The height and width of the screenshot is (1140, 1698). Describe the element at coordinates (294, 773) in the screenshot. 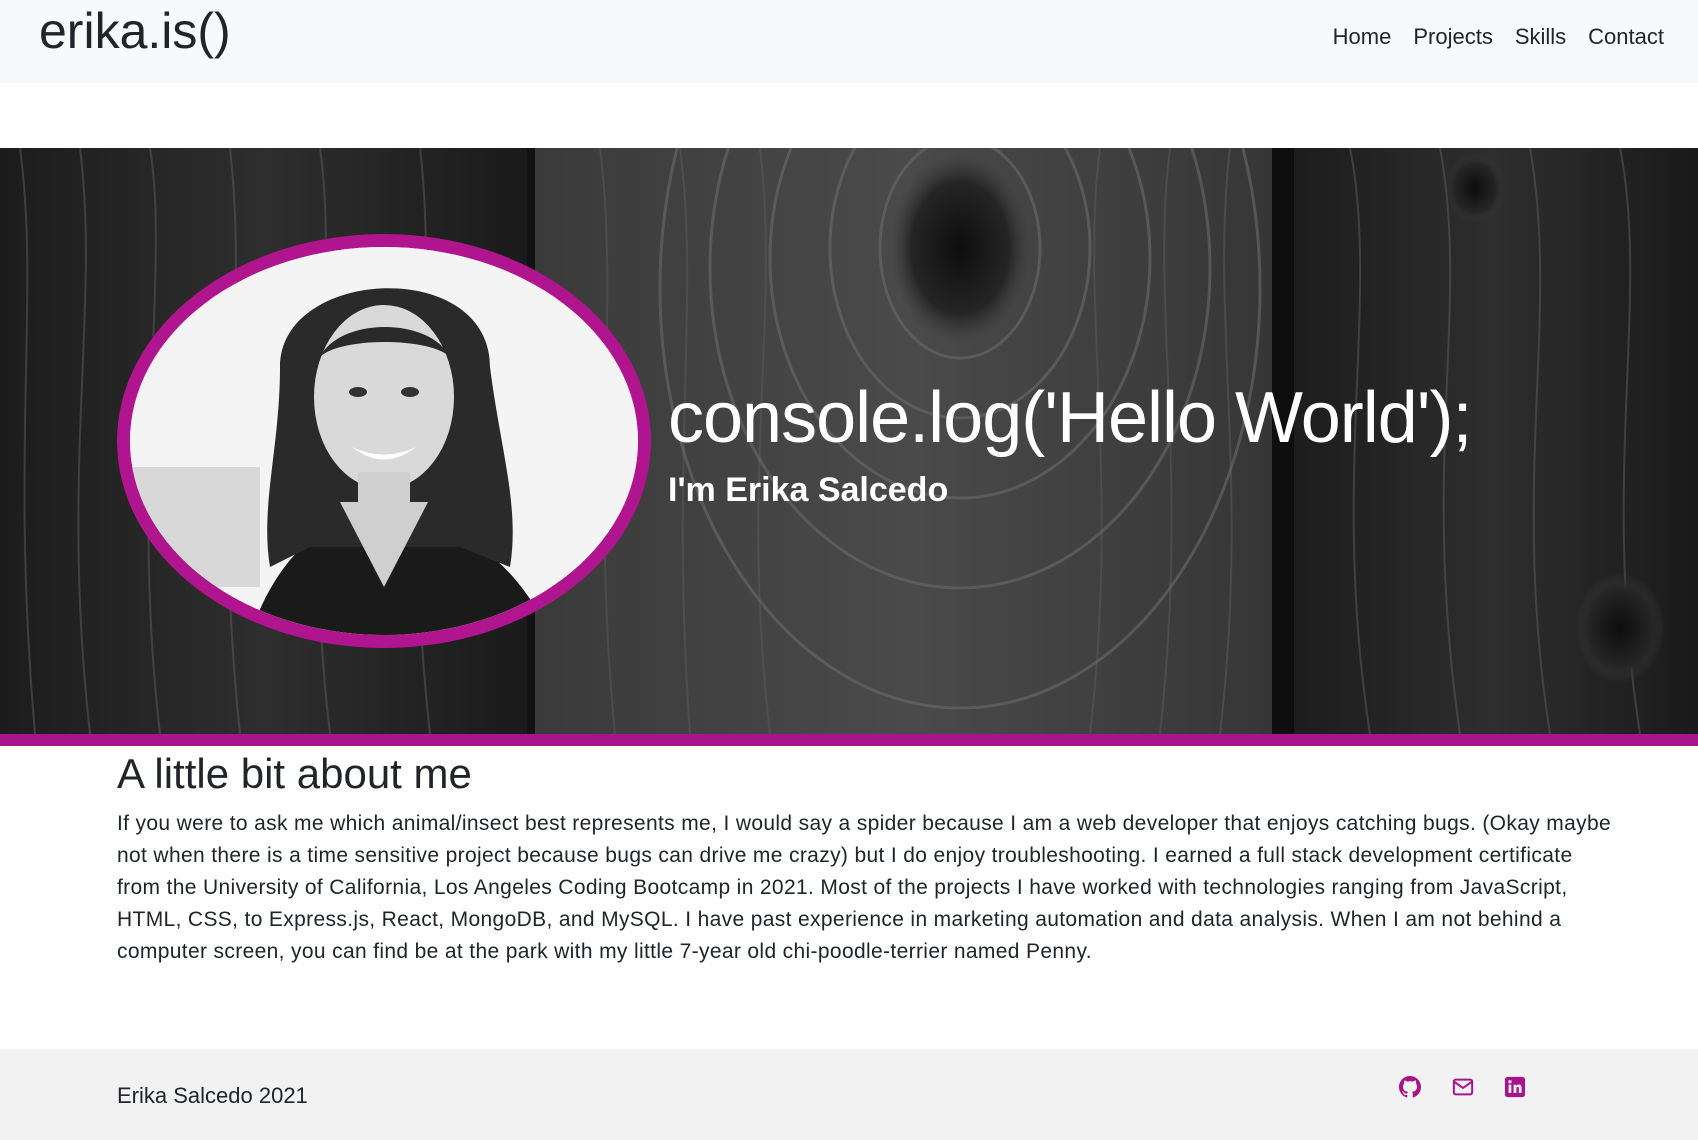

I see `about-heading: A little bit about me` at that location.